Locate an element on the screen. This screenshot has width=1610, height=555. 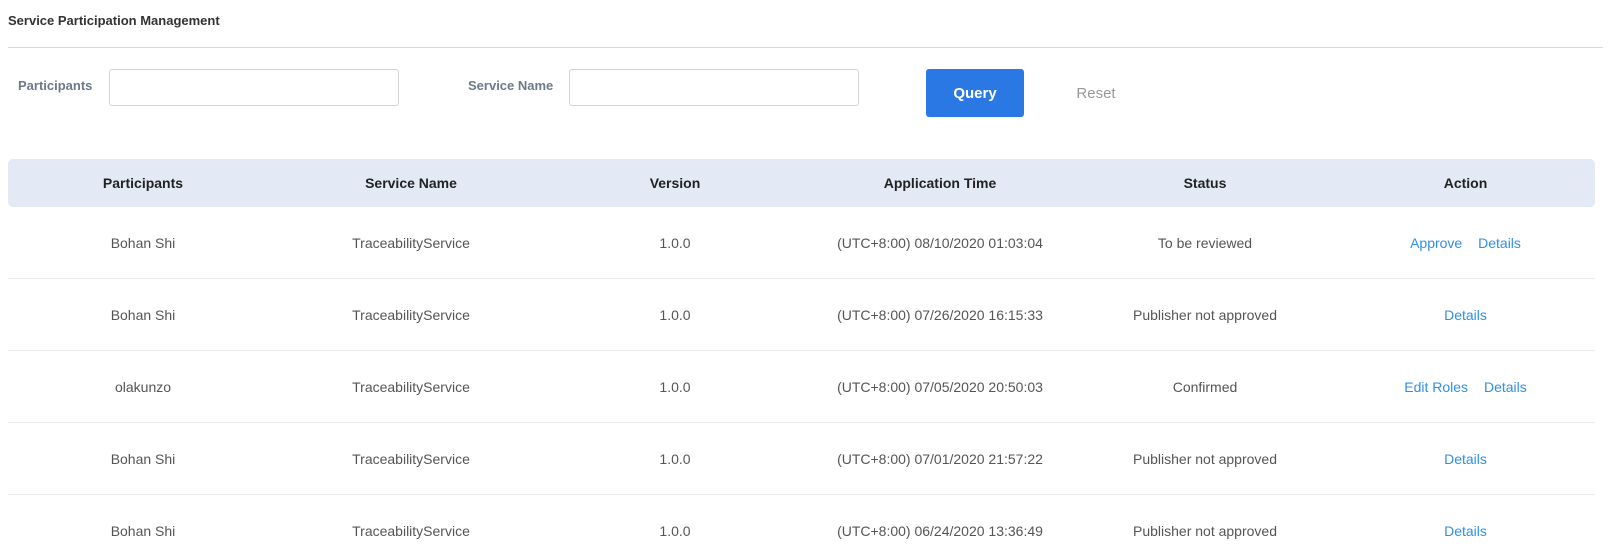
title-divider is located at coordinates (805, 47).